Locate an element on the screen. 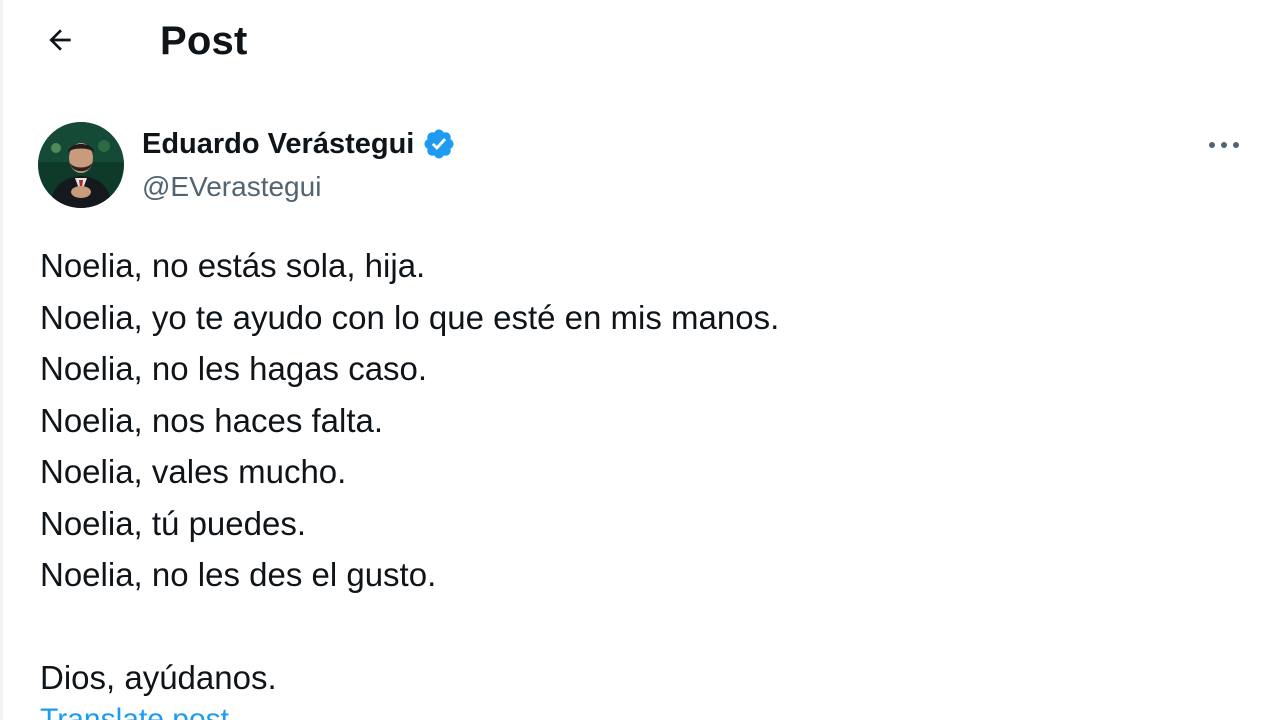 The height and width of the screenshot is (720, 1280). tweet-closing-line: Dios, ayúdanos. is located at coordinates (158, 677).